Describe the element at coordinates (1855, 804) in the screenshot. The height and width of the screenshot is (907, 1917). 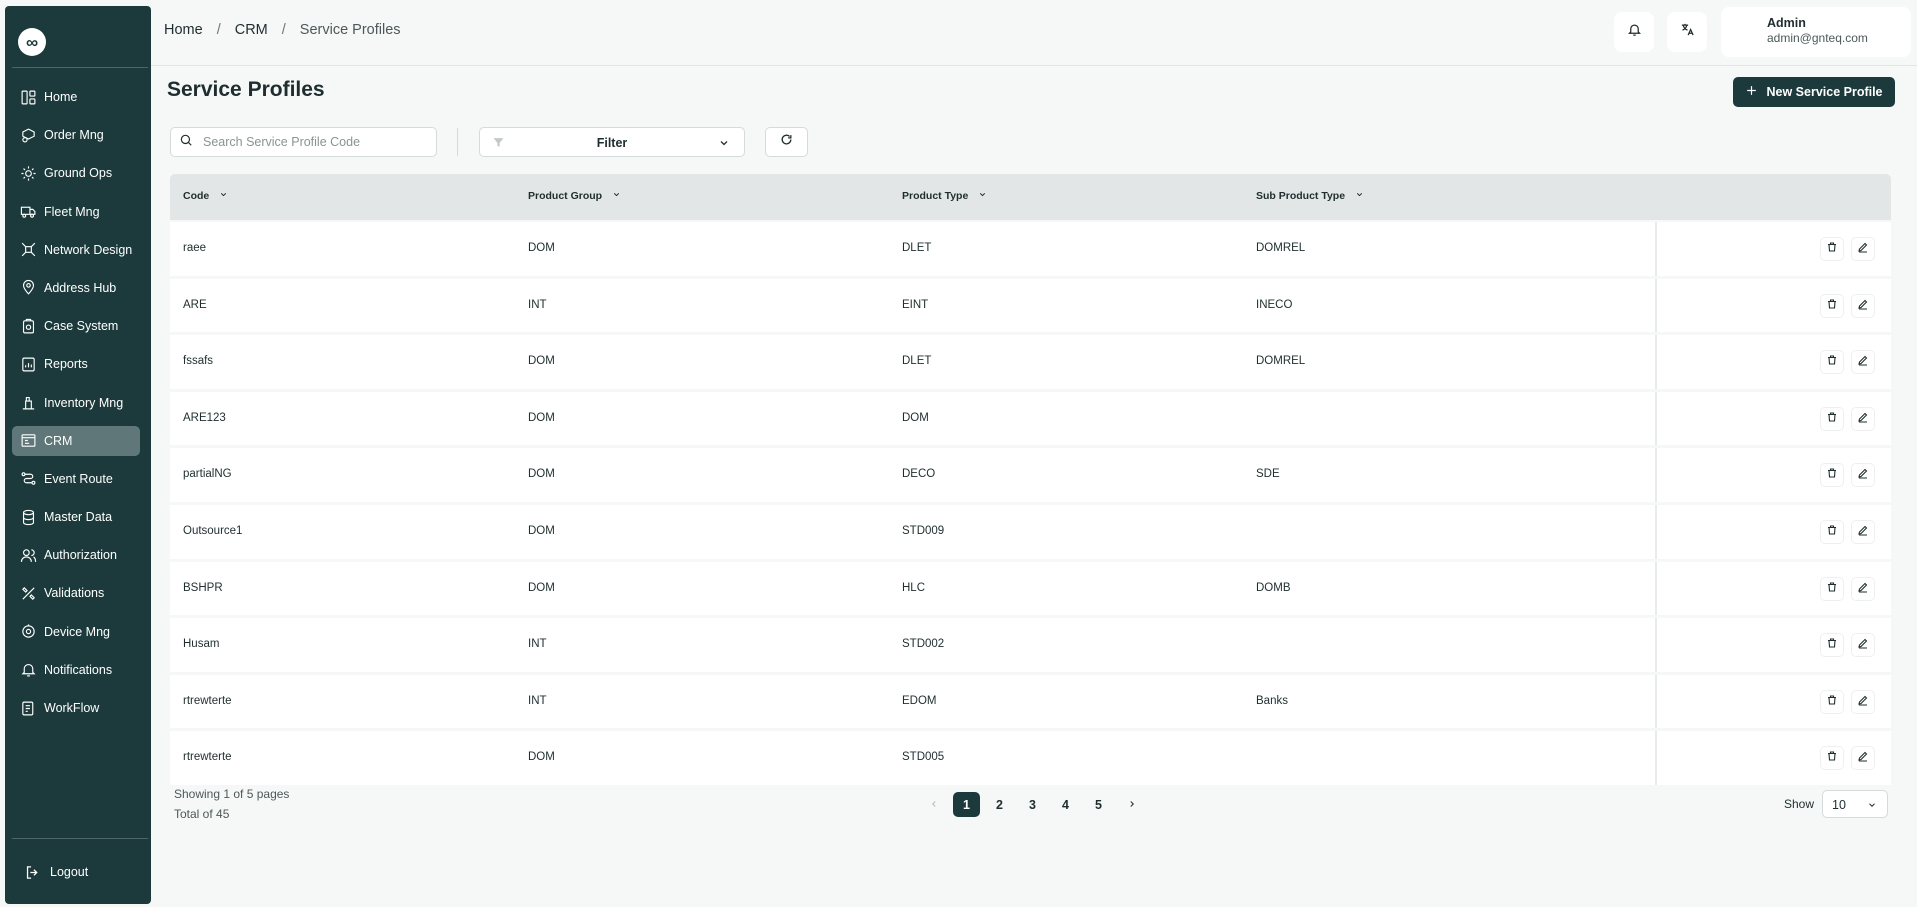
I see `page-size-select: 10` at that location.